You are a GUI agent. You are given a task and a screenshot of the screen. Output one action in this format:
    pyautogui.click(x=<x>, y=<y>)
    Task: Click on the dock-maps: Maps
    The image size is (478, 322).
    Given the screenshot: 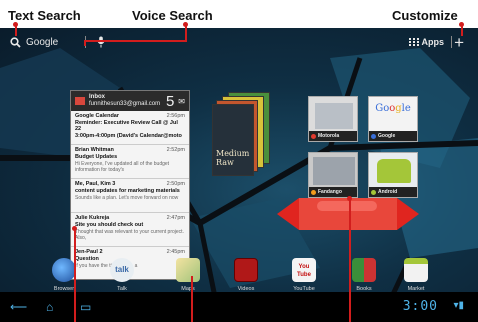 What is the action you would take?
    pyautogui.click(x=188, y=275)
    